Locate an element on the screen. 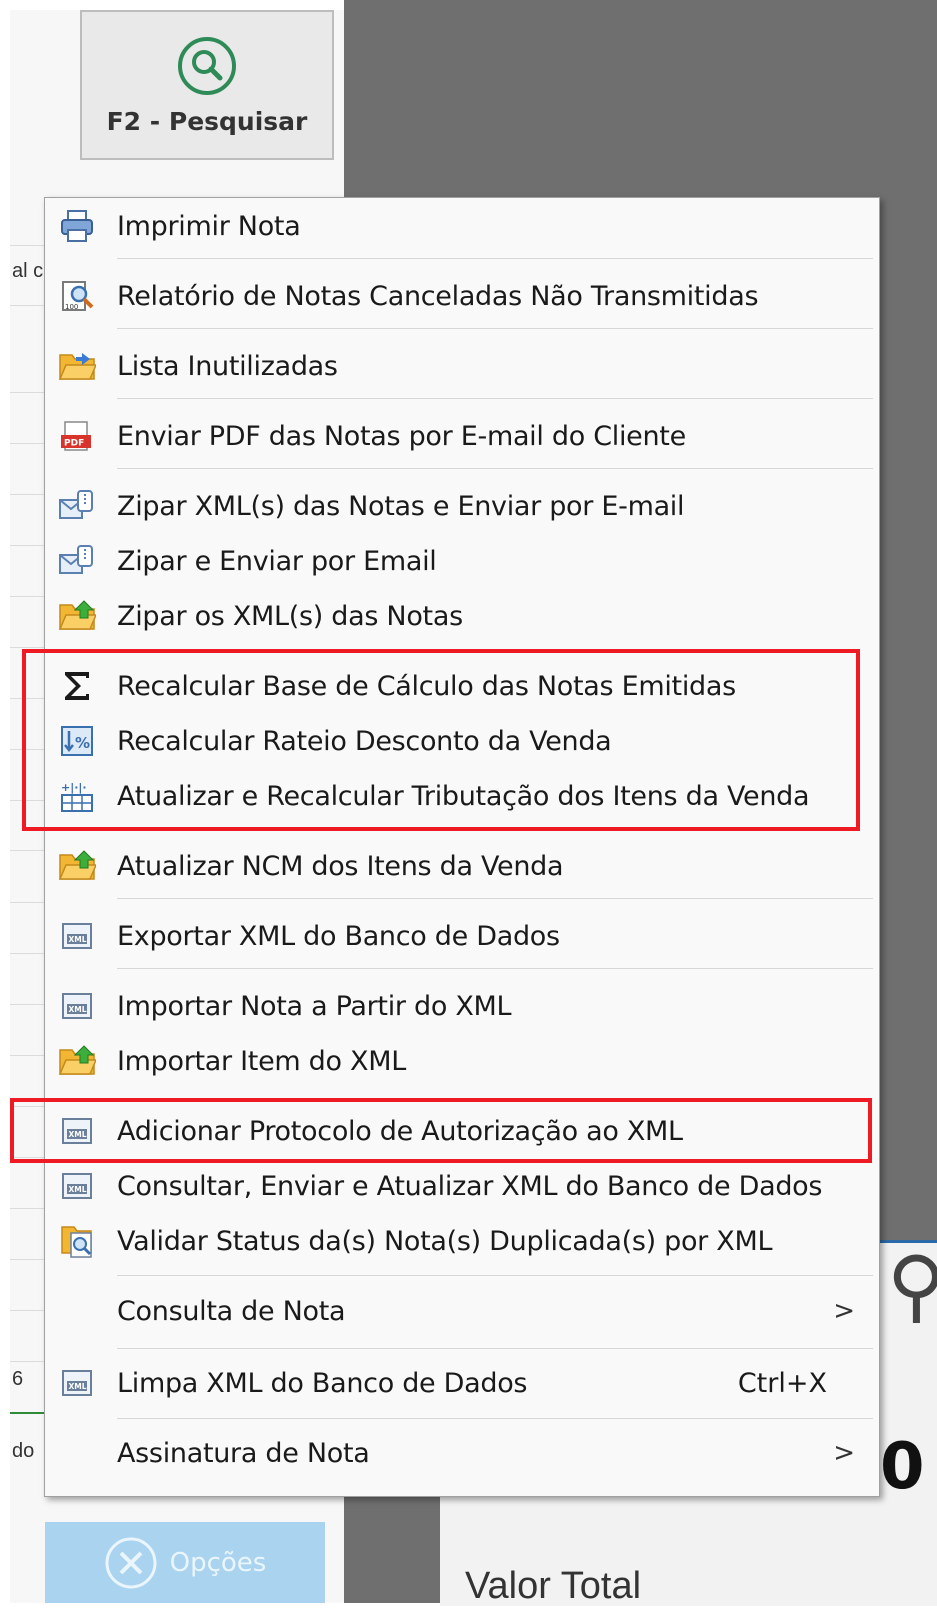 This screenshot has width=937, height=1608. highlight-box-recalc-group is located at coordinates (441, 740).